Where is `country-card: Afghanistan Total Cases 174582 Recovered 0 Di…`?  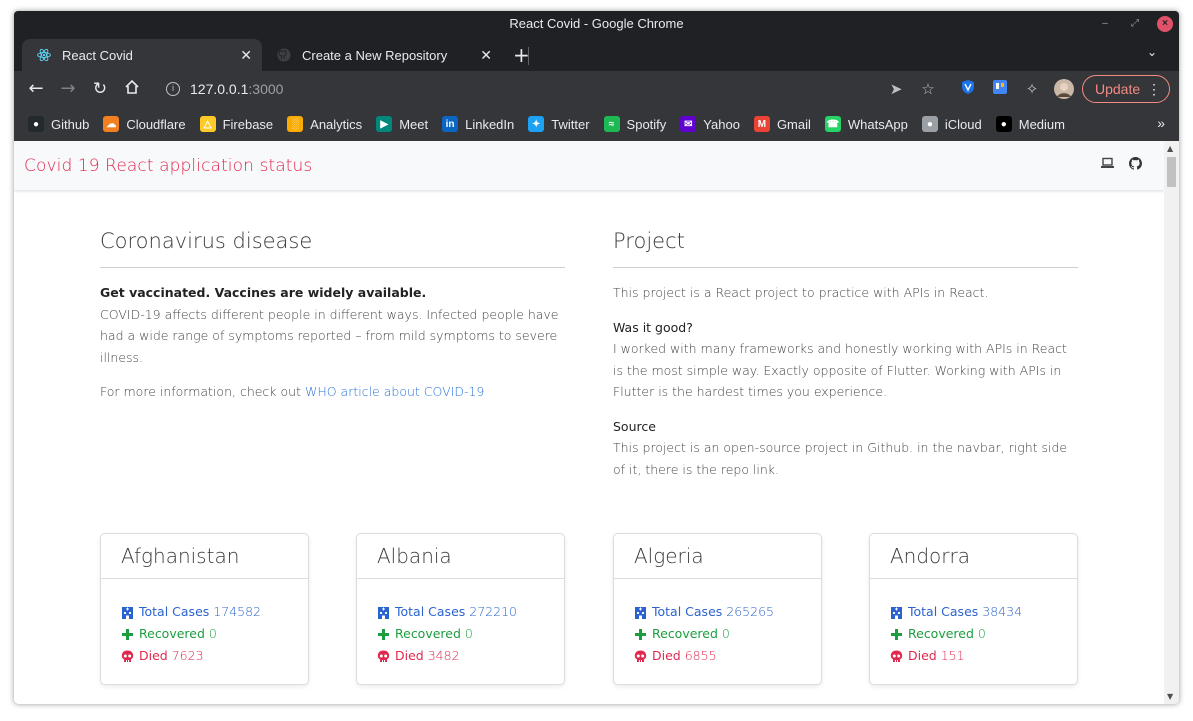 country-card: Afghanistan Total Cases 174582 Recovered 0 Di… is located at coordinates (204, 609).